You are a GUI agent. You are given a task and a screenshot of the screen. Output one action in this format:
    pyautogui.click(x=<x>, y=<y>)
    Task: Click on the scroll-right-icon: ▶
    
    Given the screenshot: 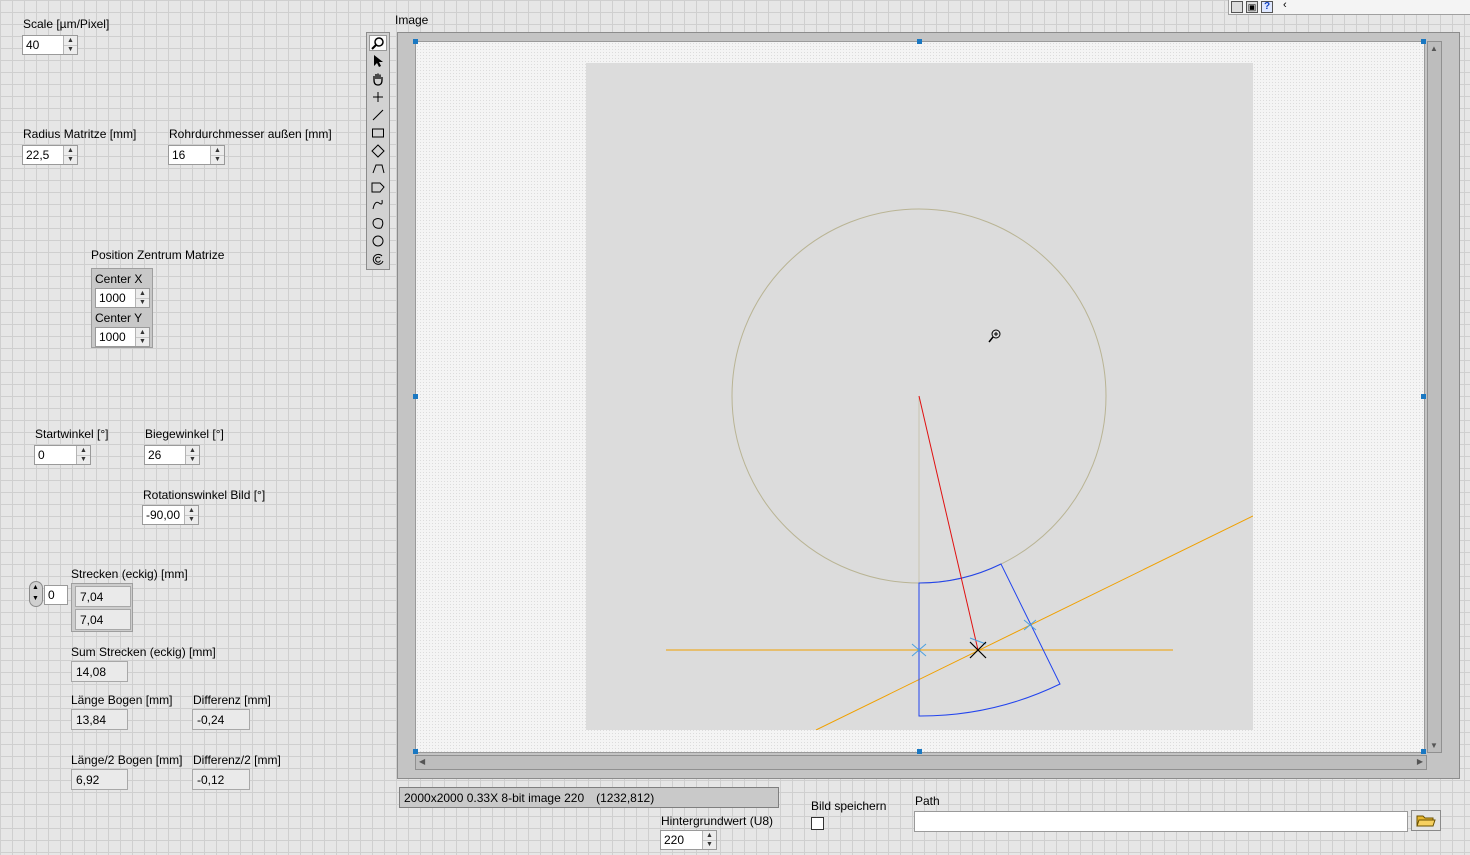 What is the action you would take?
    pyautogui.click(x=1420, y=761)
    